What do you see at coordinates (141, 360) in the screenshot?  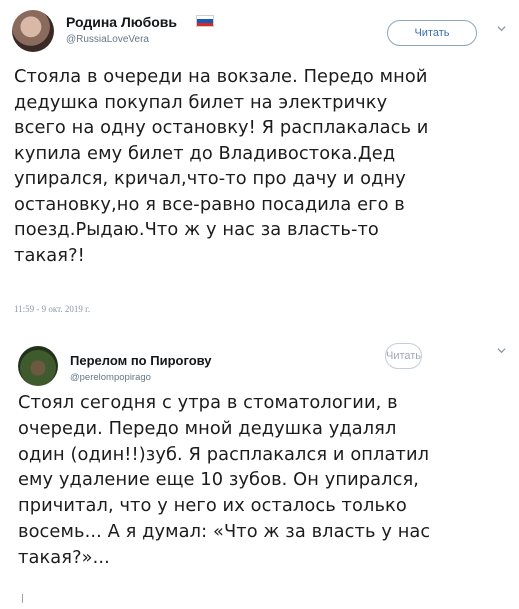 I see `author-name: Перелом по Пирогову` at bounding box center [141, 360].